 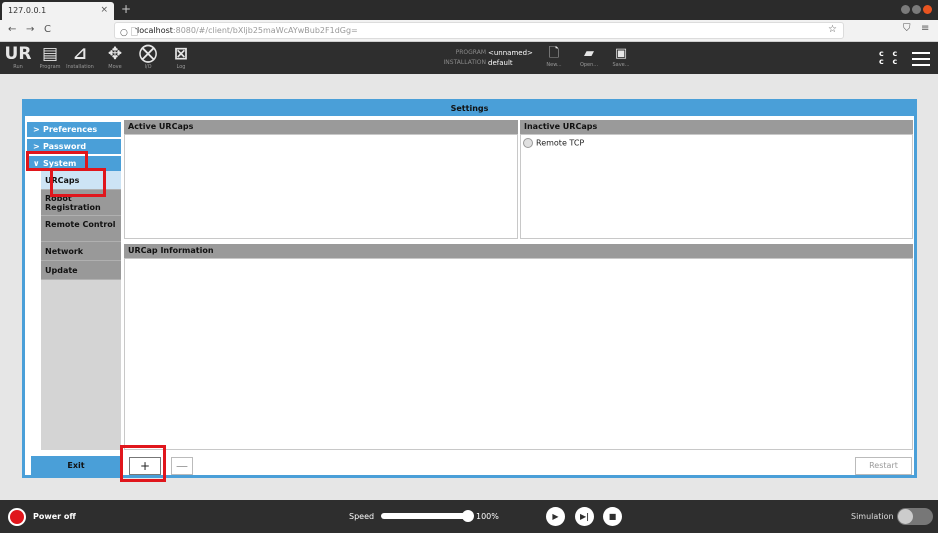 What do you see at coordinates (716, 186) in the screenshot?
I see `inactive-urcaps-list` at bounding box center [716, 186].